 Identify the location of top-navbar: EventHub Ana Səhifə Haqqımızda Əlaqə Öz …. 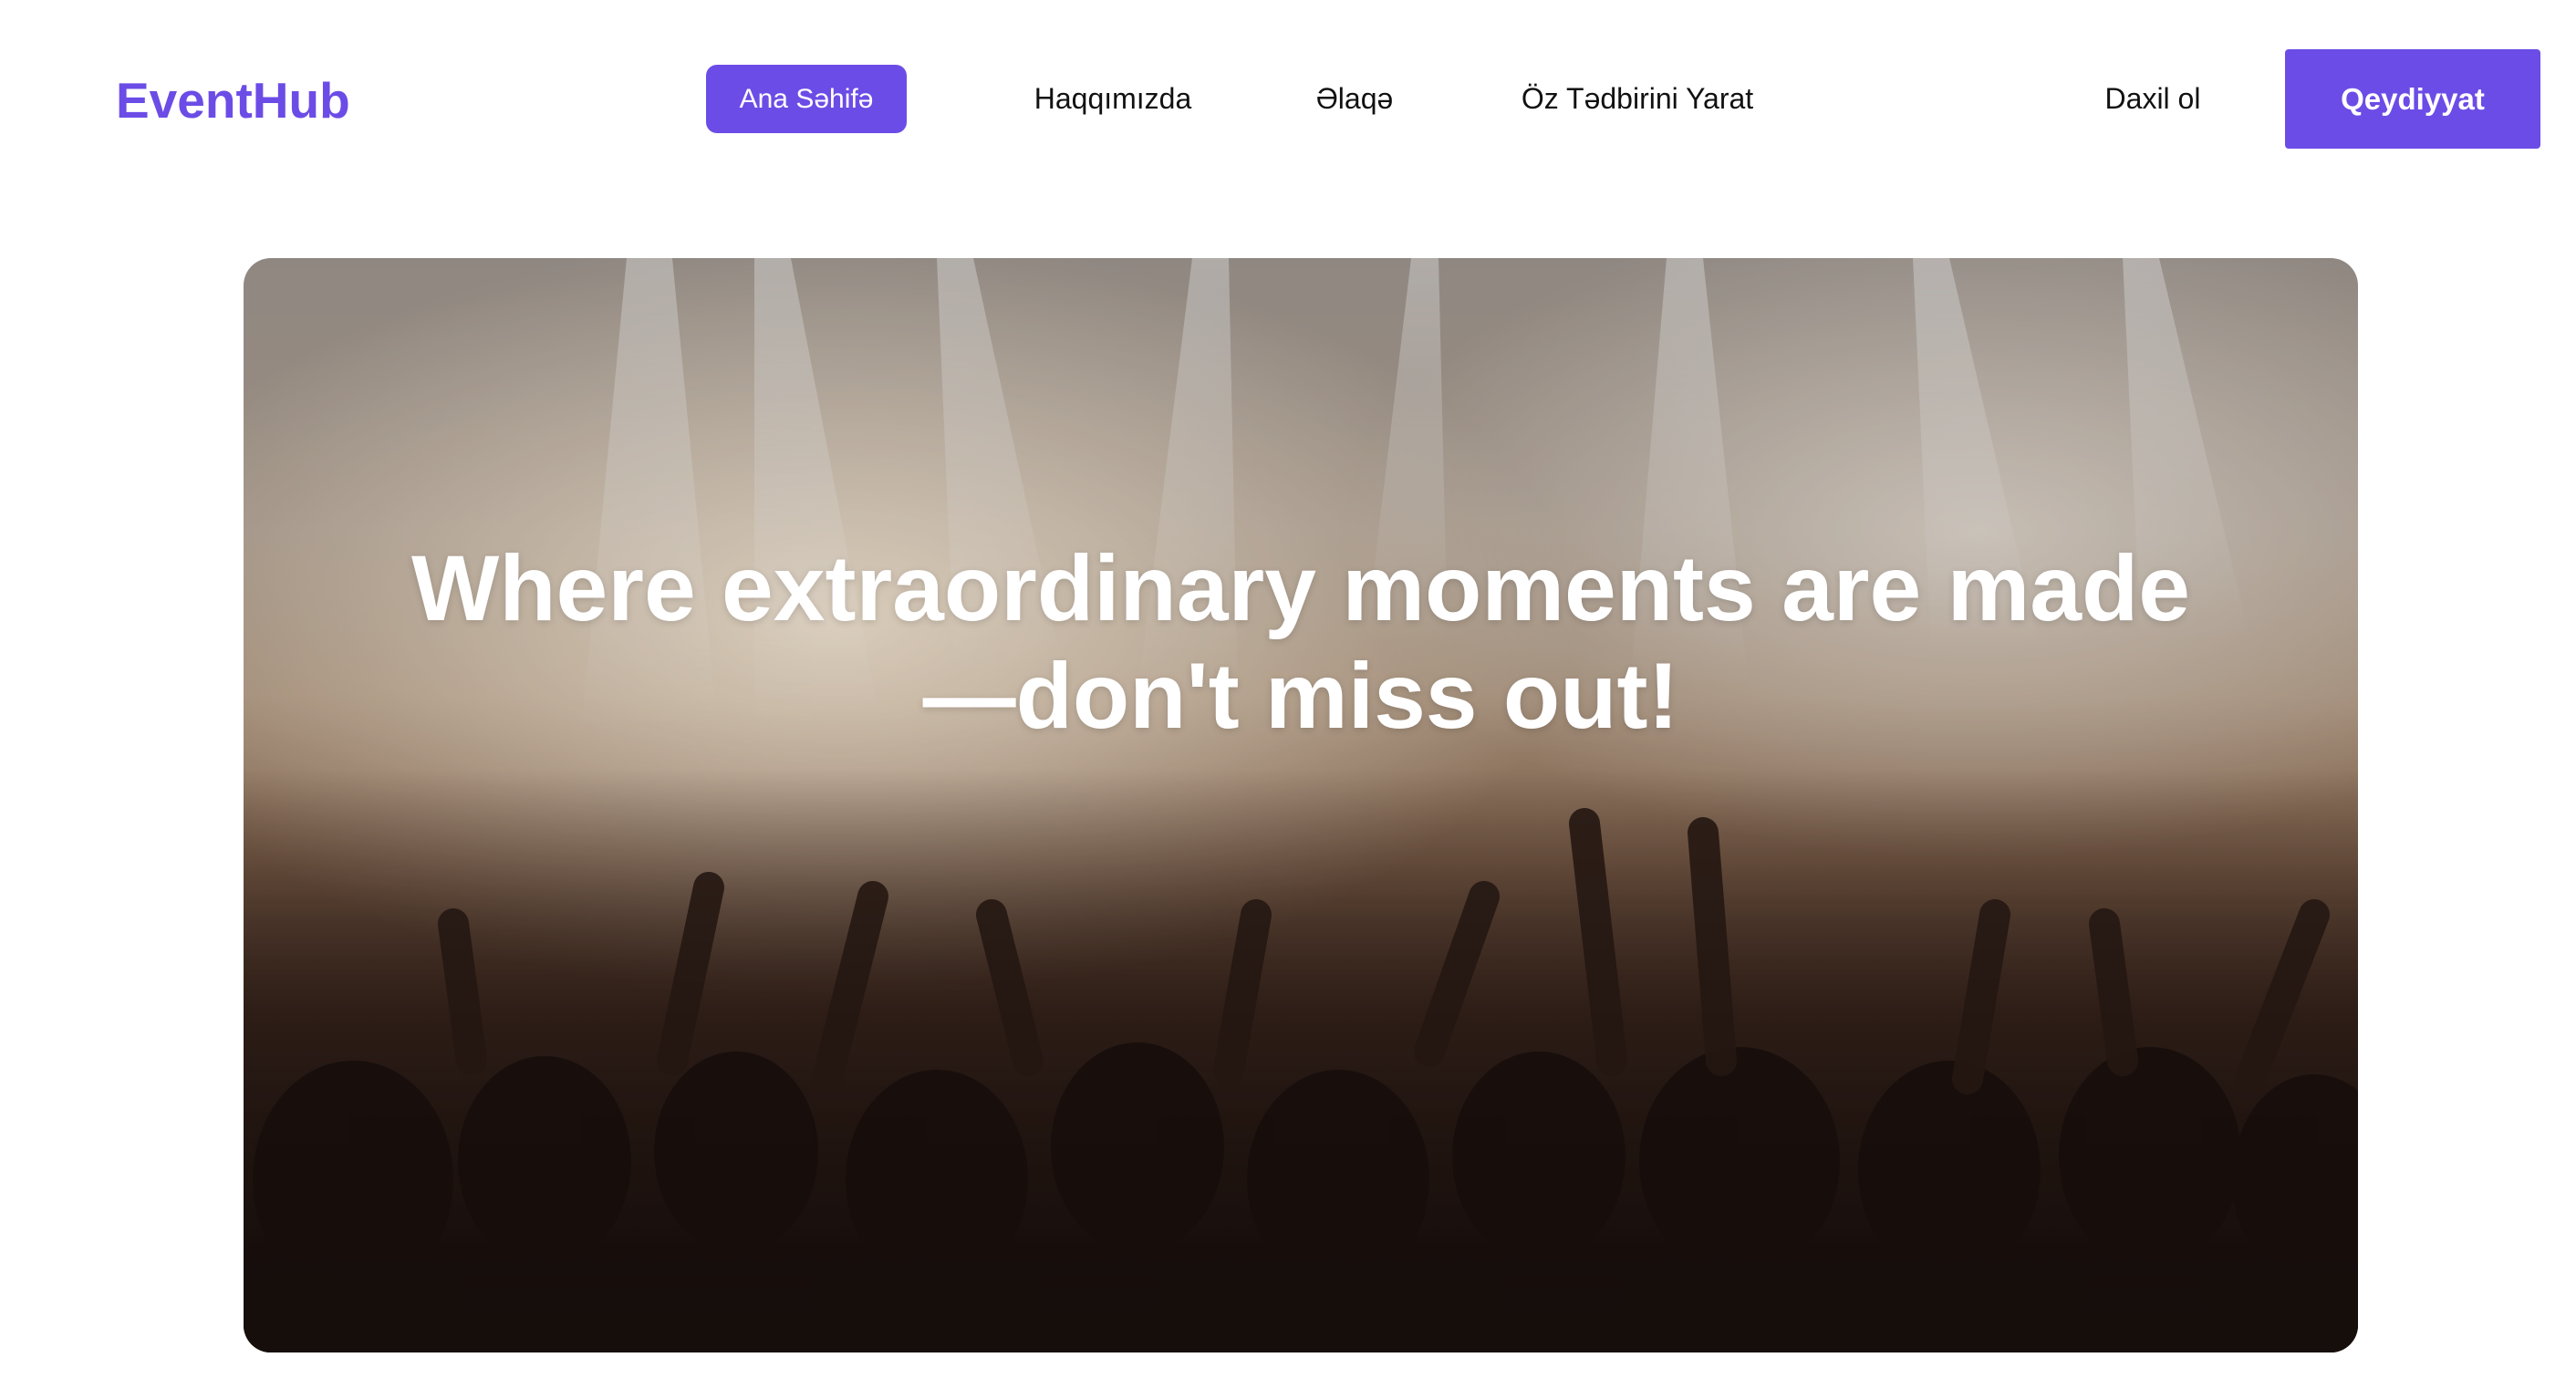
(1288, 100).